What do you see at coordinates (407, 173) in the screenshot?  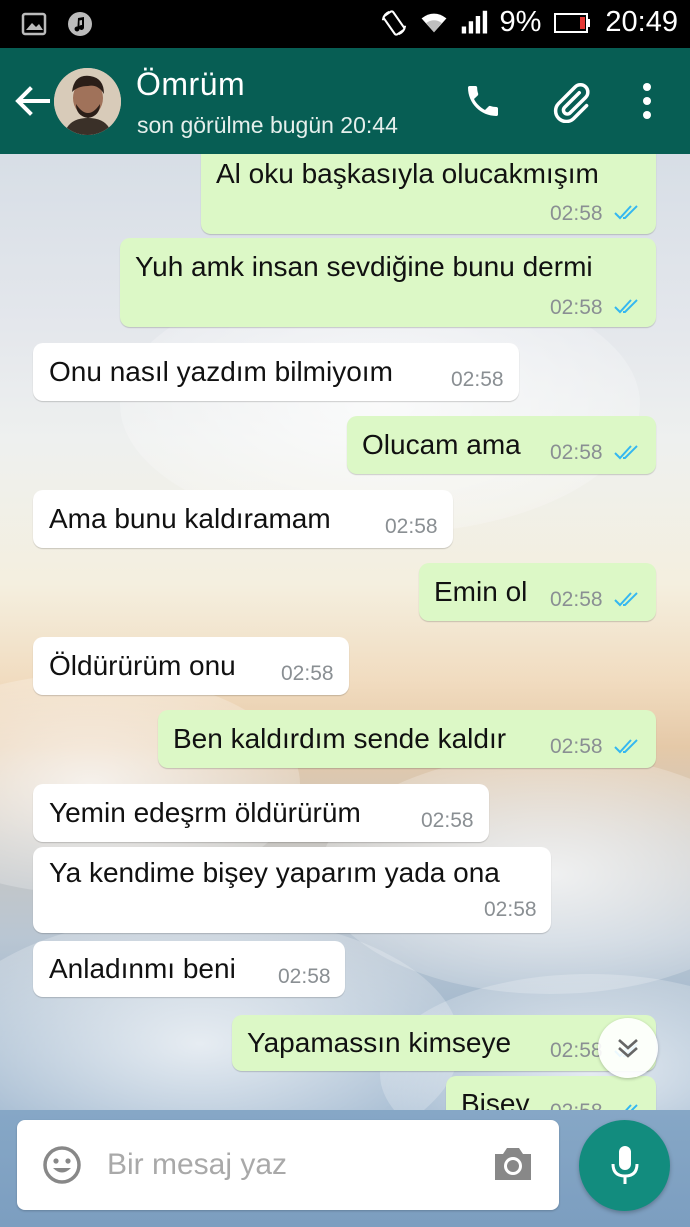 I see `message-text: Al oku başkasıyla olucakmışım` at bounding box center [407, 173].